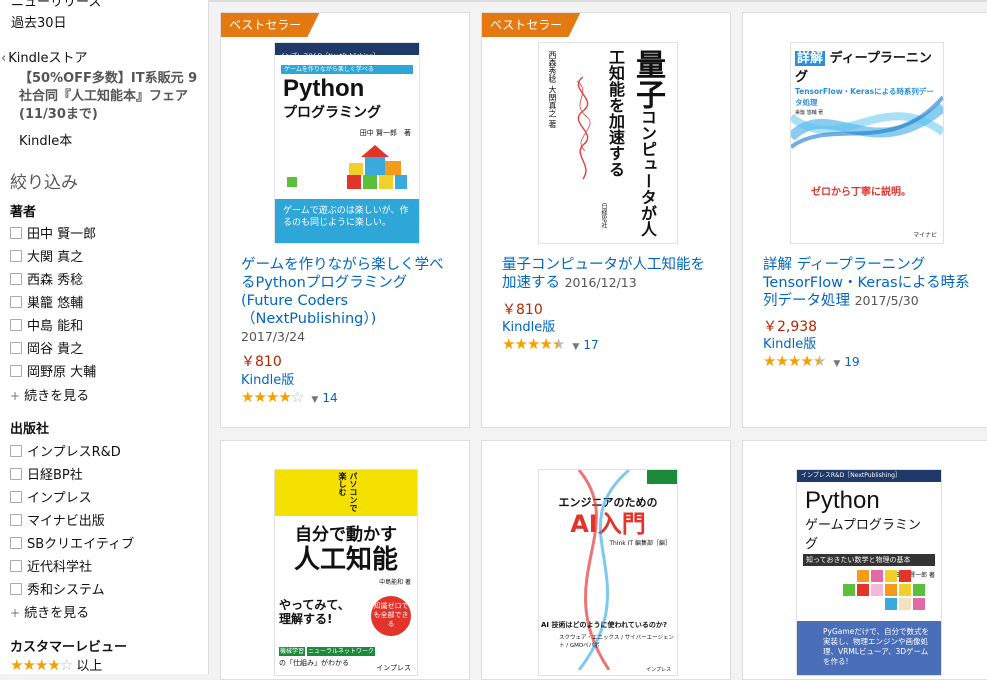 The height and width of the screenshot is (680, 987). What do you see at coordinates (329, 398) in the screenshot?
I see `review-count: 14` at bounding box center [329, 398].